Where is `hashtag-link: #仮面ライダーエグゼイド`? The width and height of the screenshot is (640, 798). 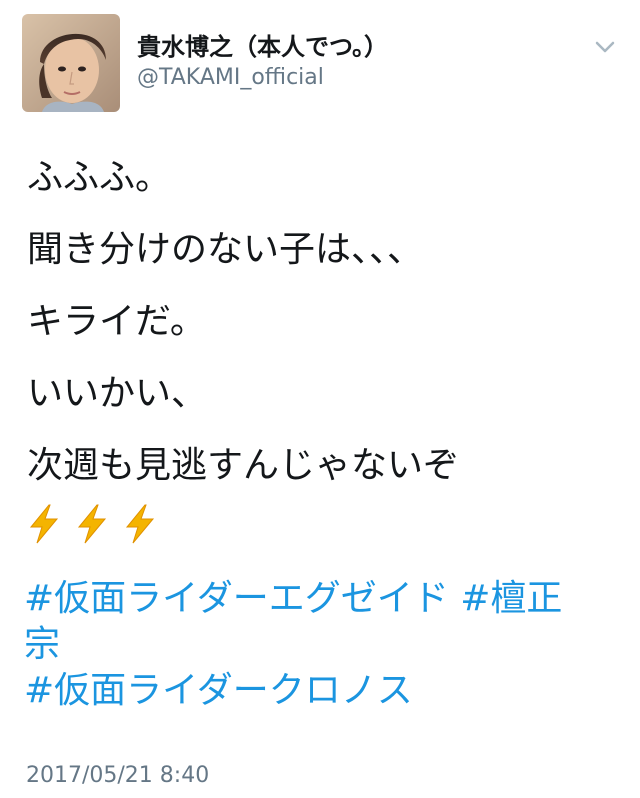
hashtag-link: #仮面ライダーエグゼイド is located at coordinates (236, 598).